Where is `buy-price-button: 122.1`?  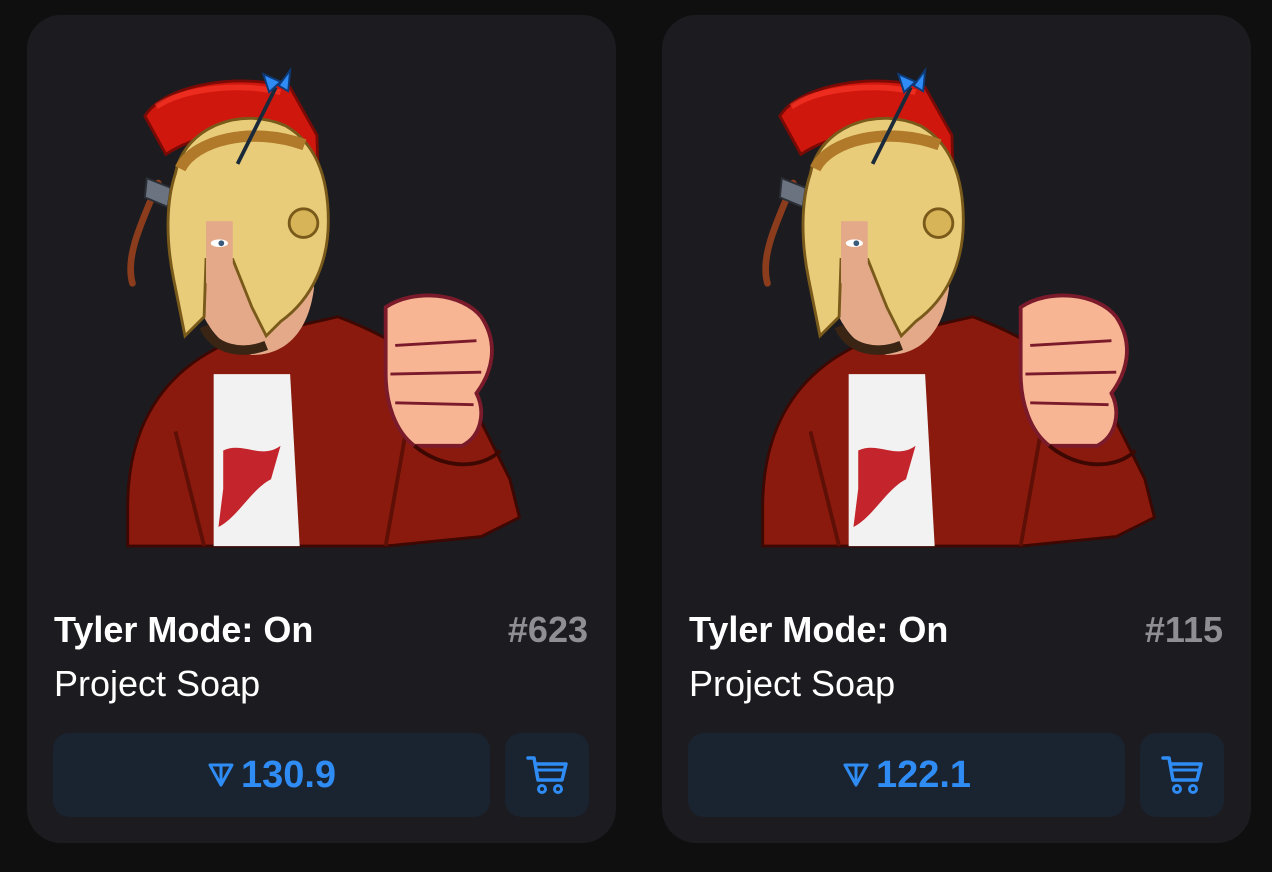
buy-price-button: 122.1 is located at coordinates (906, 775).